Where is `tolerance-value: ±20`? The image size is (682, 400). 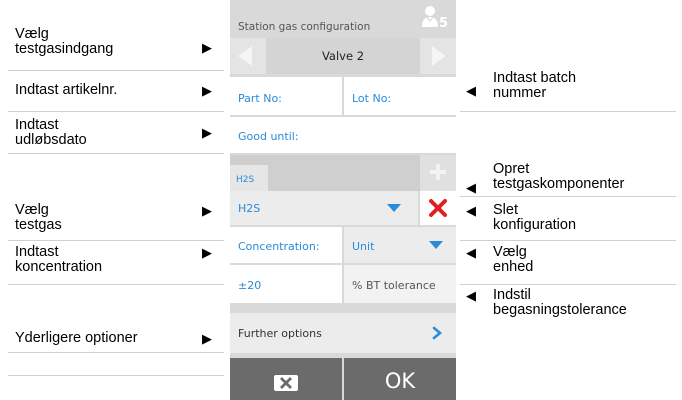 tolerance-value: ±20 is located at coordinates (250, 285).